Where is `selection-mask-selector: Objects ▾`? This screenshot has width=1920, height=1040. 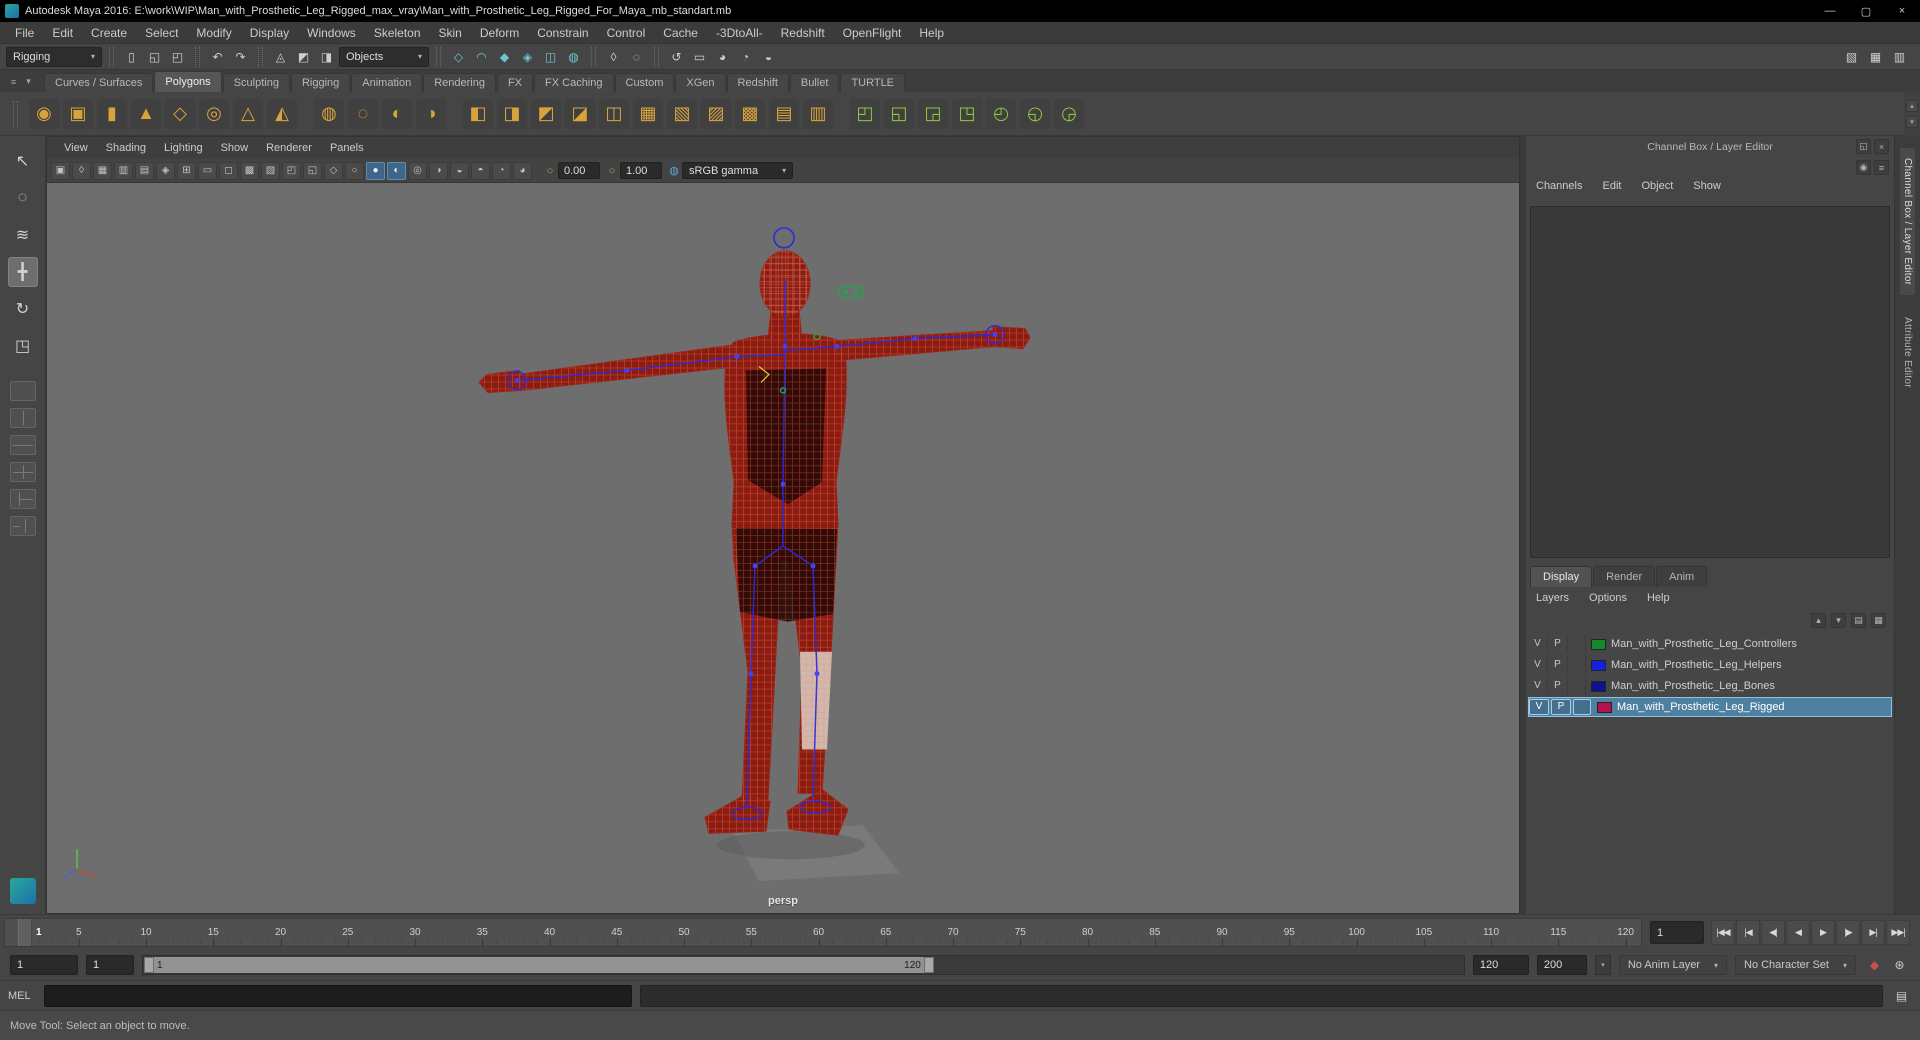
selection-mask-selector: Objects ▾ is located at coordinates (384, 56).